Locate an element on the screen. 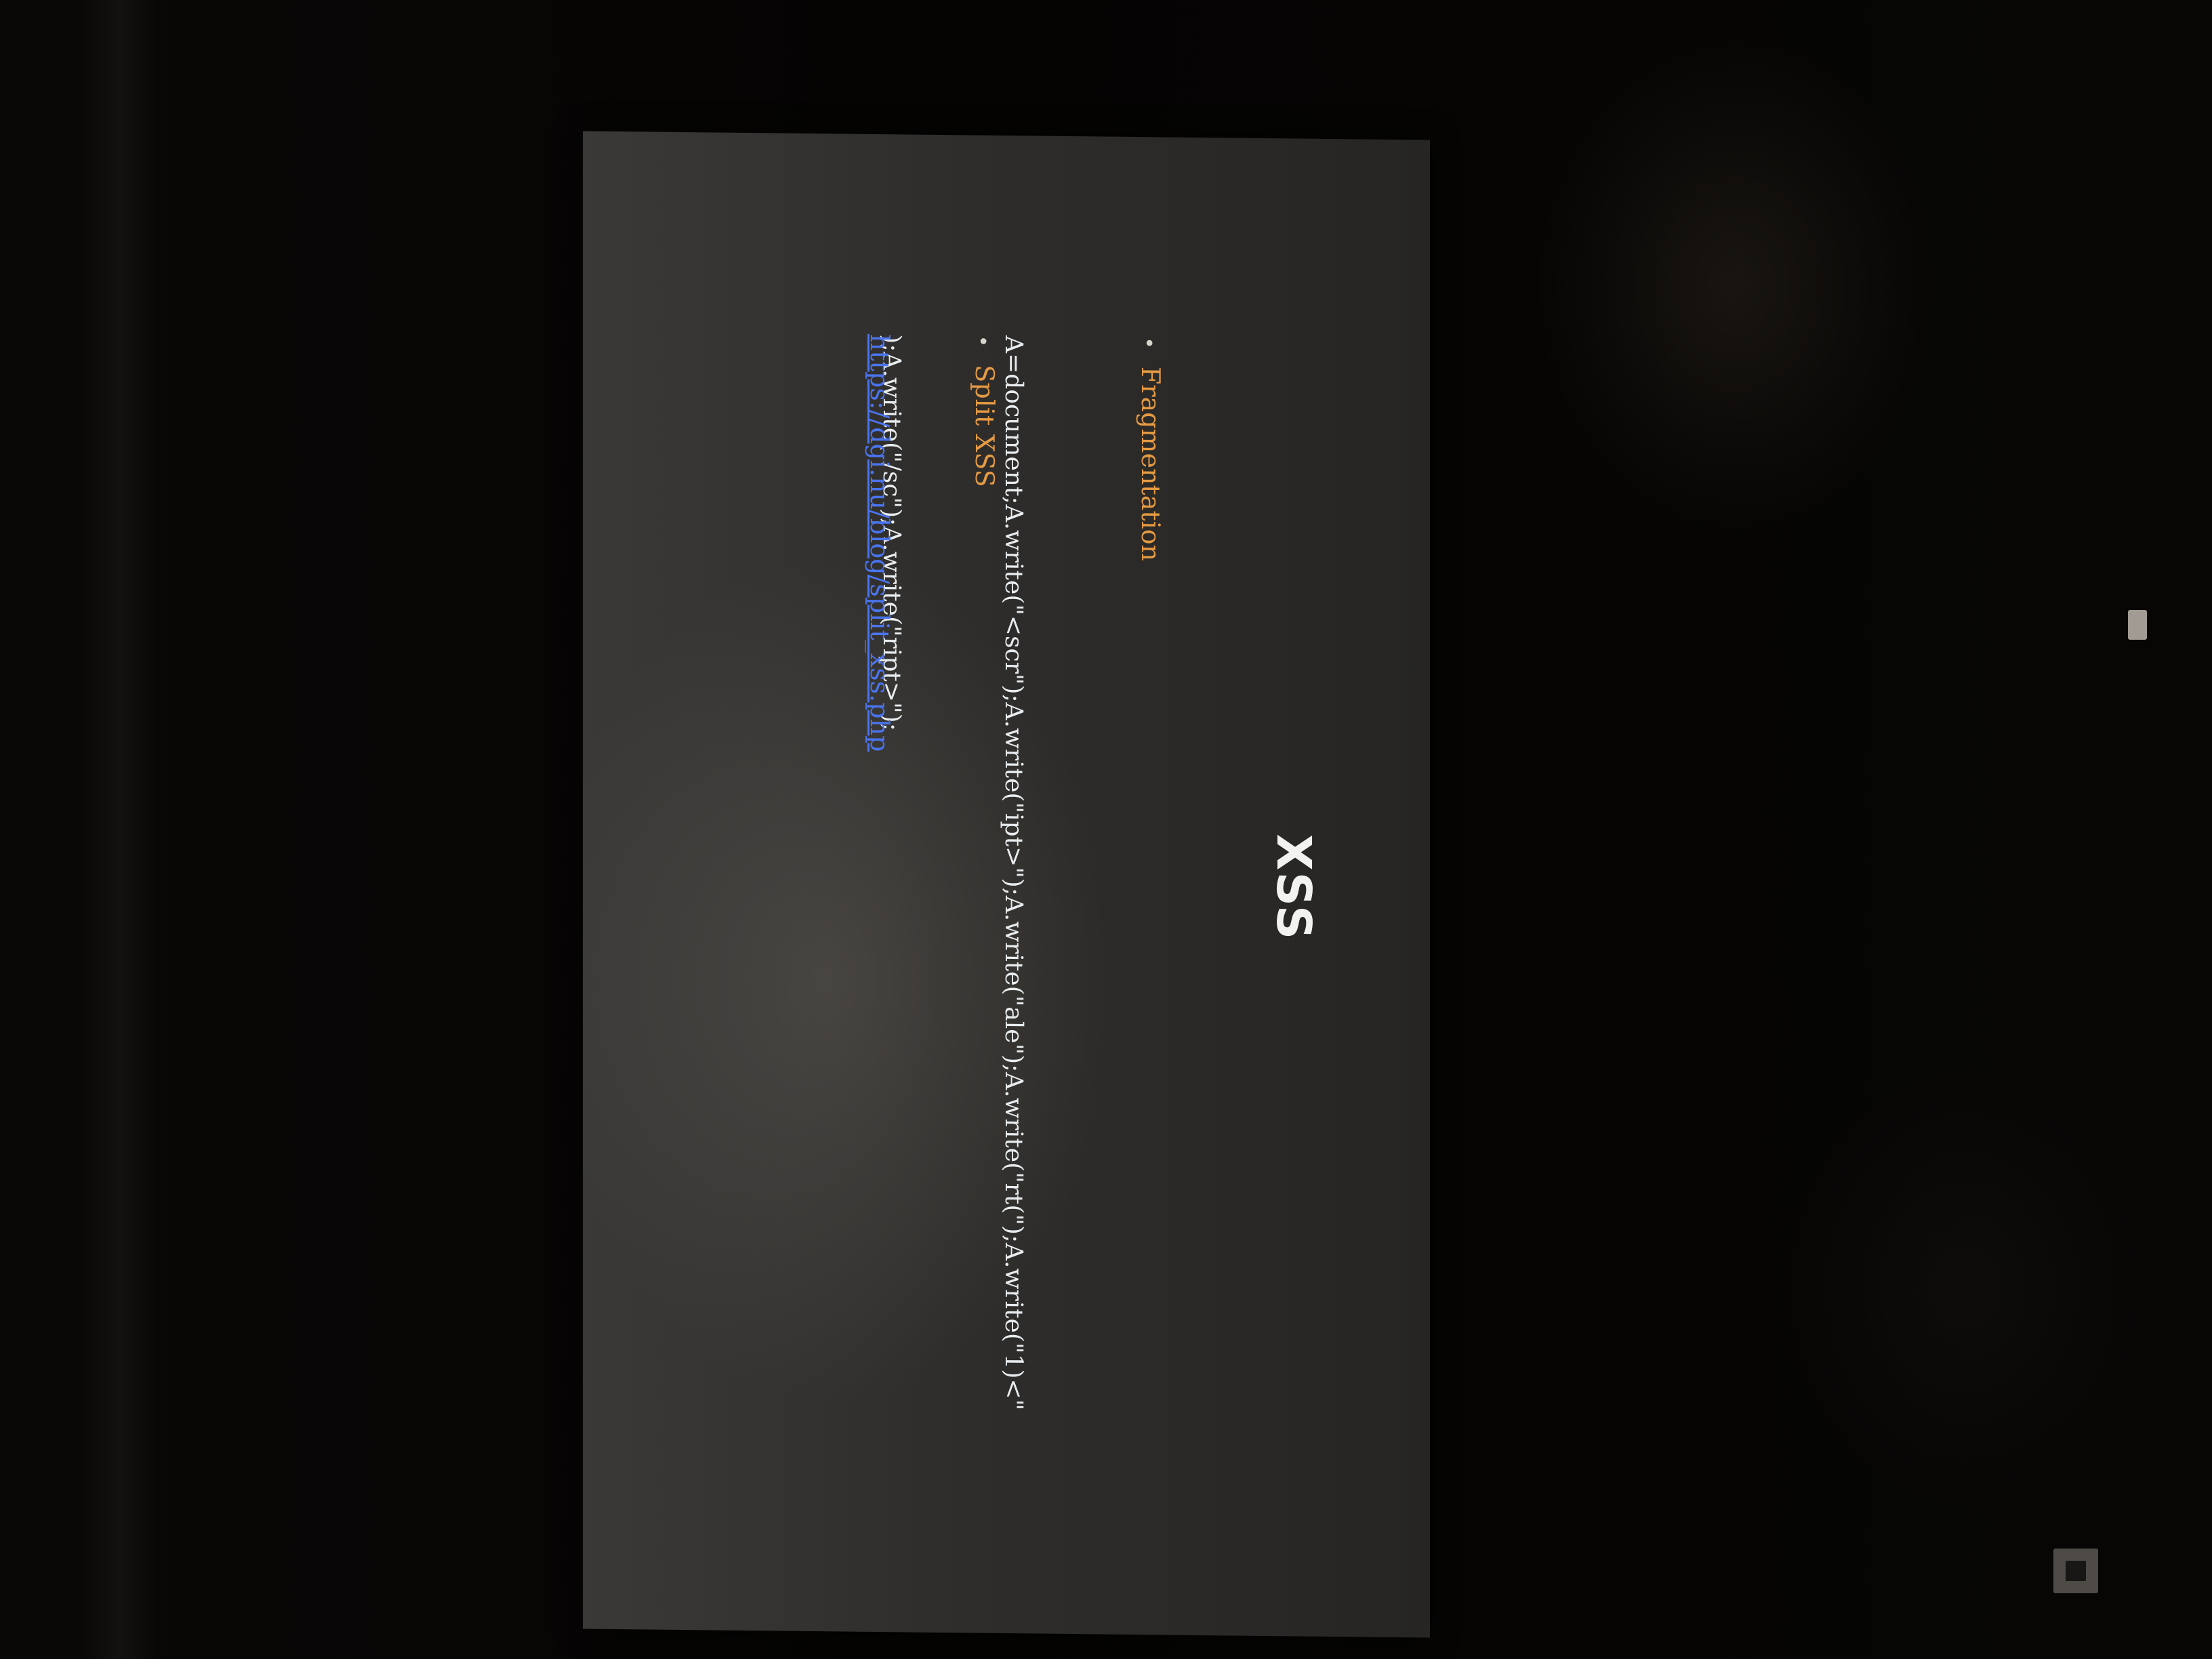 This screenshot has height=1659, width=2212. bullet-label: Fragmentation is located at coordinates (1151, 464).